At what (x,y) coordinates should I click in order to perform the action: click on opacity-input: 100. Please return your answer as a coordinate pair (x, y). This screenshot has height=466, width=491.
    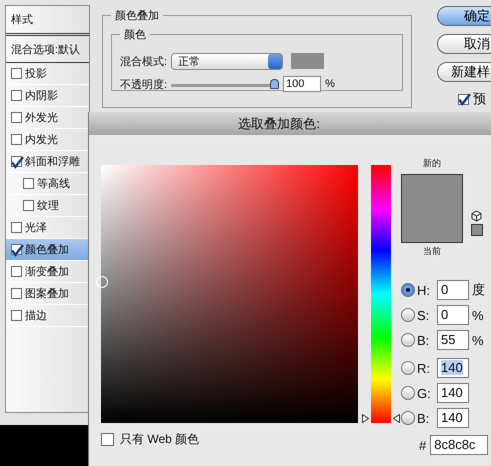
    Looking at the image, I should click on (302, 84).